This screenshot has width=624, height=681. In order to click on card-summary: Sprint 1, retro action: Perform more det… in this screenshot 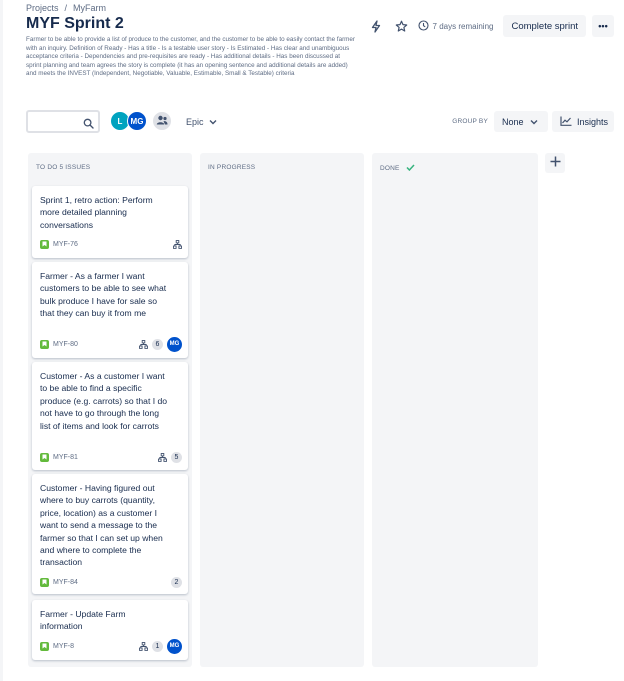, I will do `click(96, 212)`.